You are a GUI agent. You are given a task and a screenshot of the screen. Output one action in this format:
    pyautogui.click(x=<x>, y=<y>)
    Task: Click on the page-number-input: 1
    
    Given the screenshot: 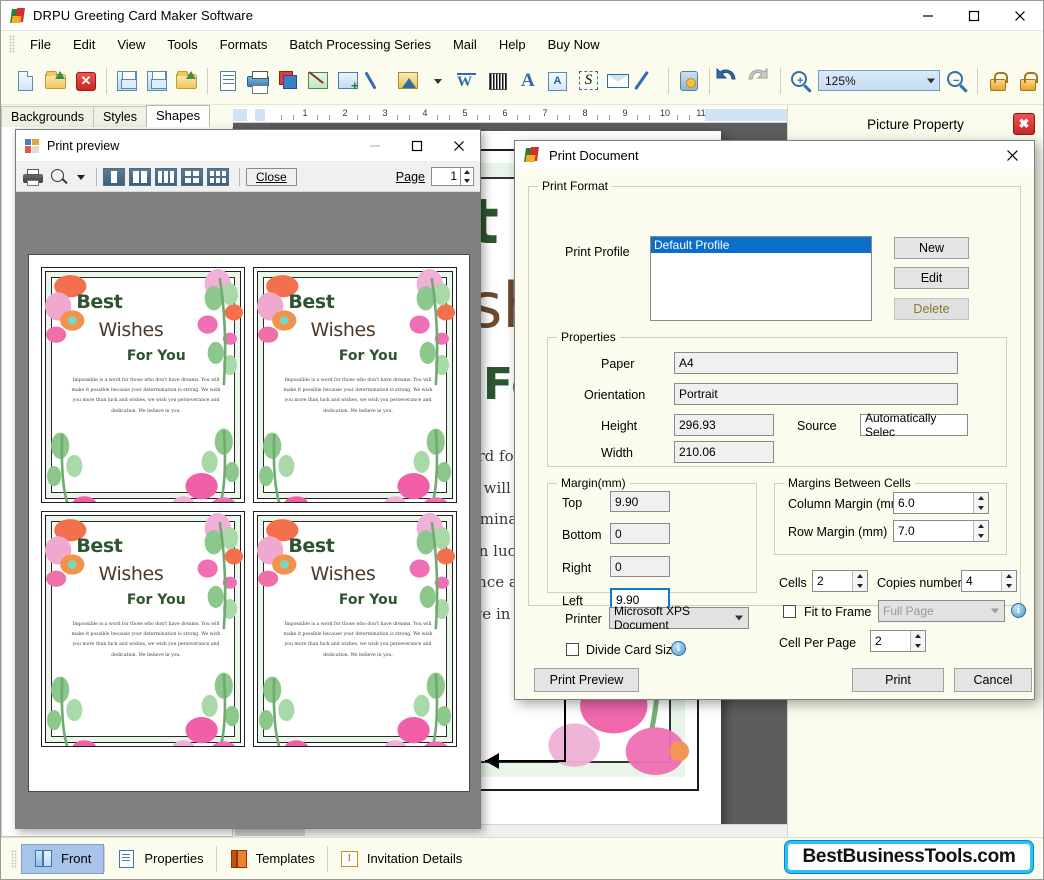 What is the action you would take?
    pyautogui.click(x=446, y=176)
    